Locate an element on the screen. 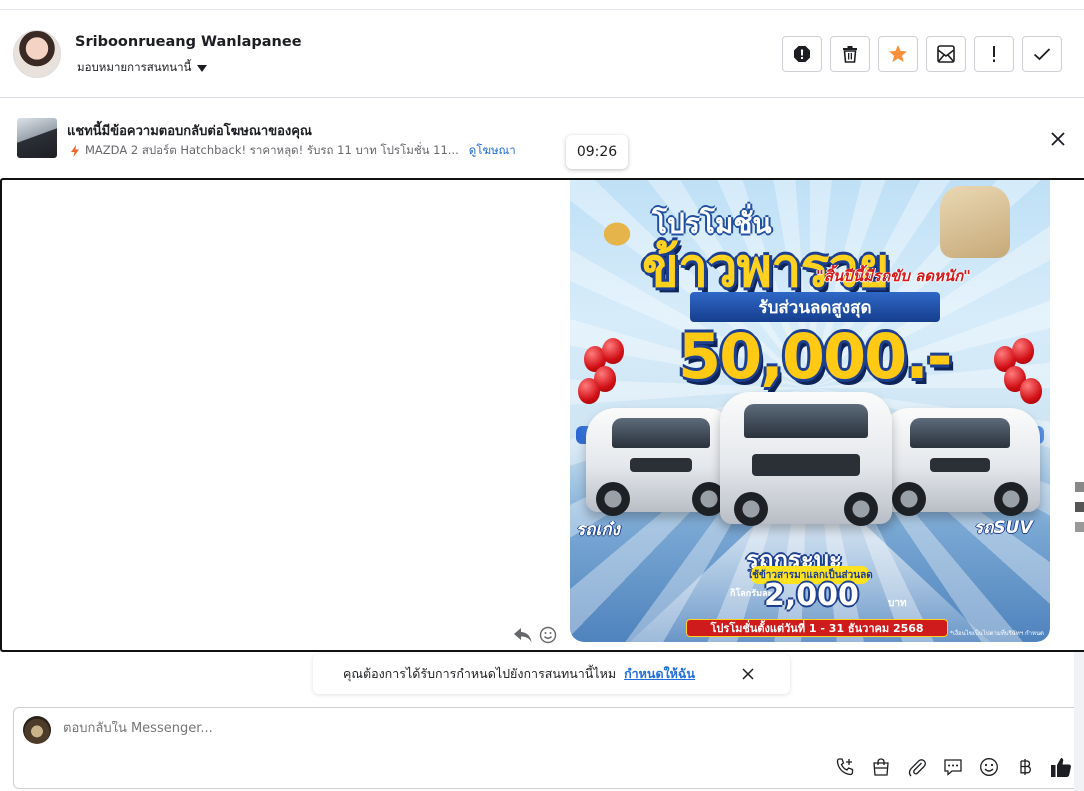 Image resolution: width=1084 pixels, height=791 pixels. promo-footnote: *เงื่อนไขเป็นไปตามที่บริษัทฯ กำหนด is located at coordinates (997, 633).